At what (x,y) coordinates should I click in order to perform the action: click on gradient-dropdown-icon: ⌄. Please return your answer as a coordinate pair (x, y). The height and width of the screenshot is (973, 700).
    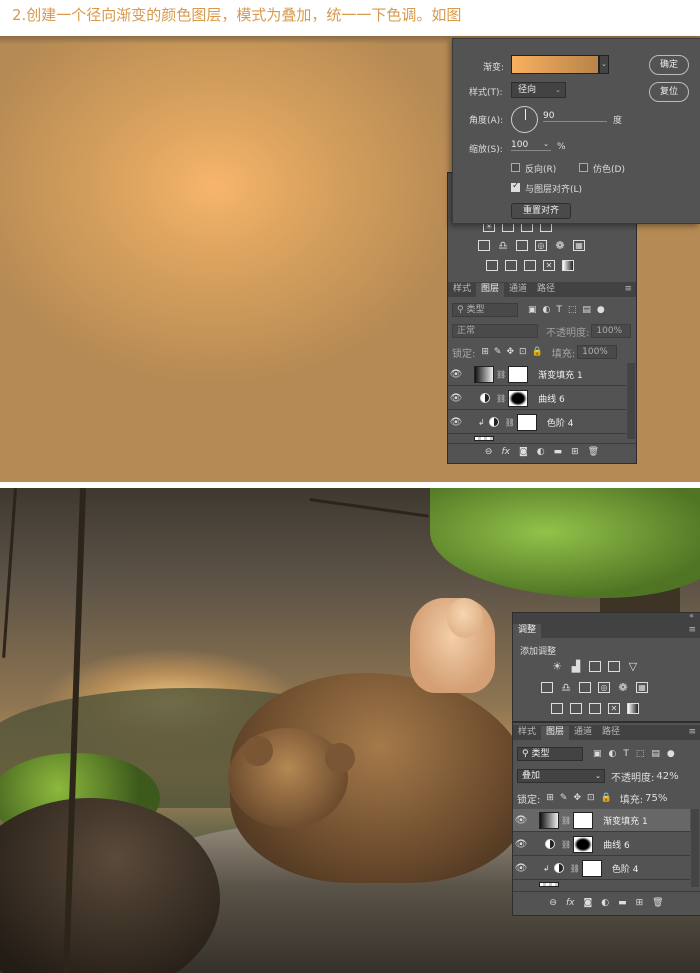
    Looking at the image, I should click on (604, 64).